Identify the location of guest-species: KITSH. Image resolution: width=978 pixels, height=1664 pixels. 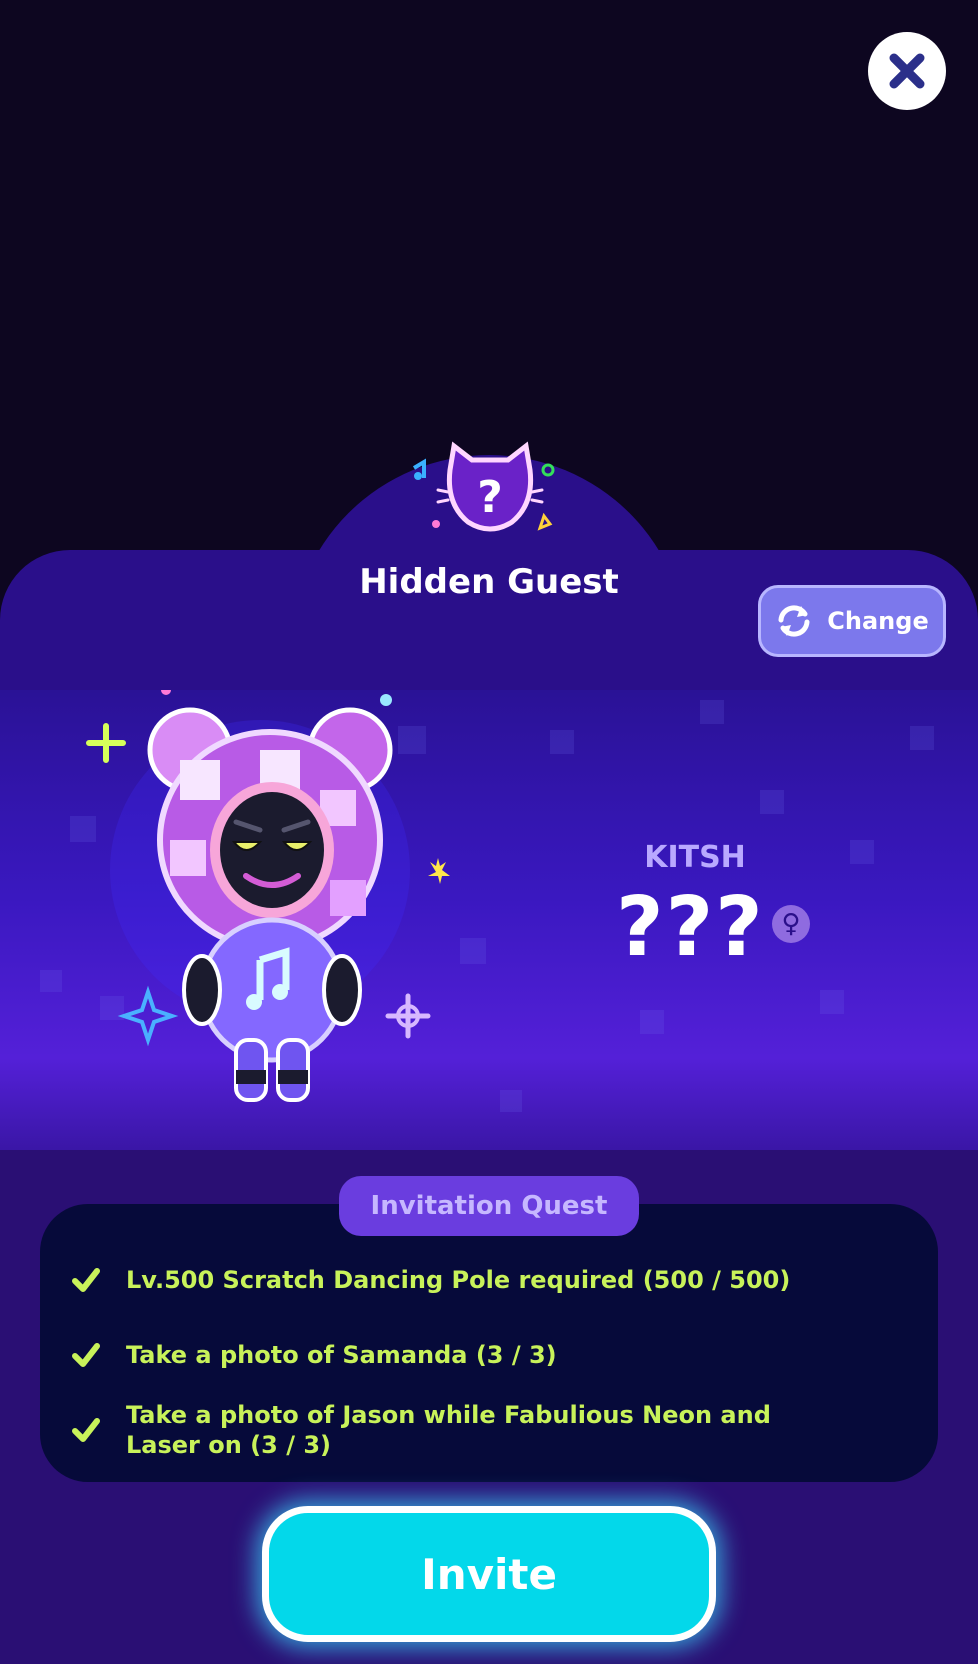
(695, 857).